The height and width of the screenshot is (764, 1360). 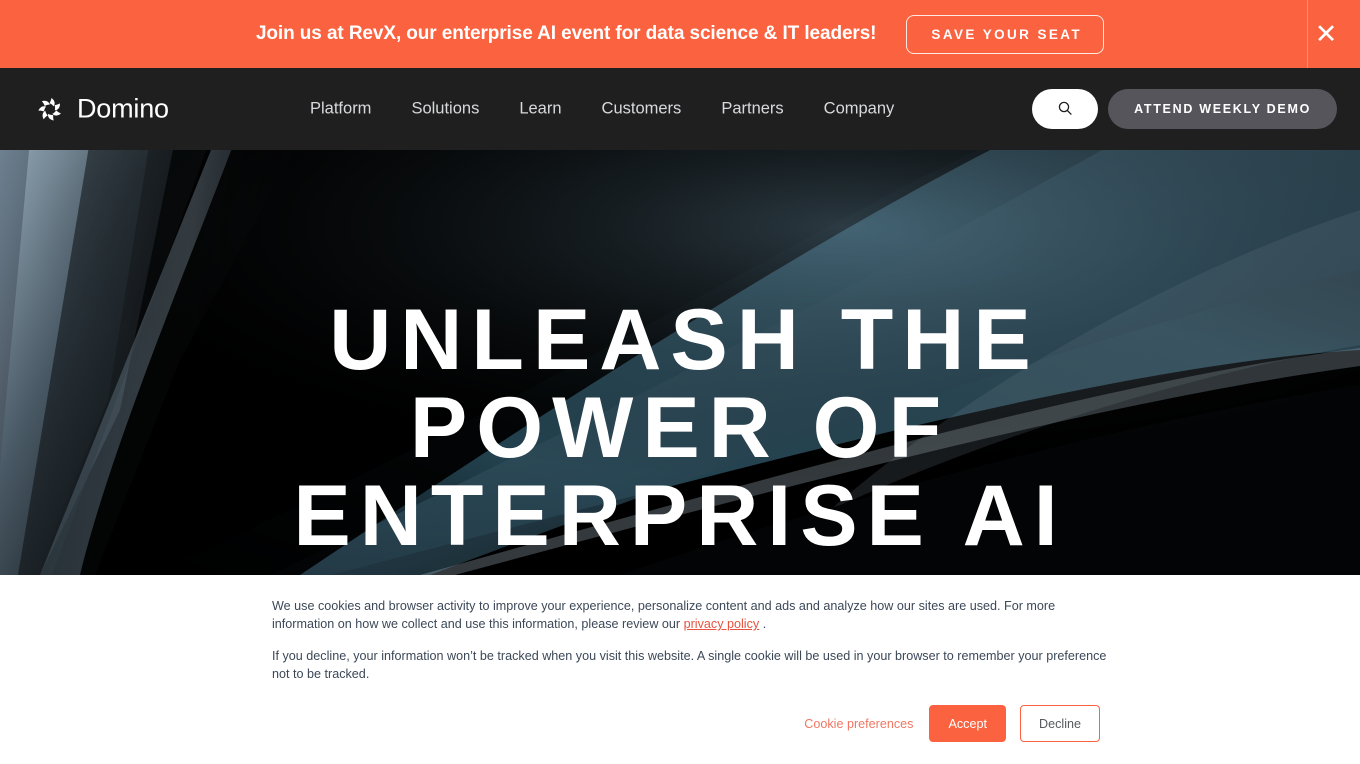 What do you see at coordinates (858, 724) in the screenshot?
I see `cookie-preferences-button: Cookie preferences` at bounding box center [858, 724].